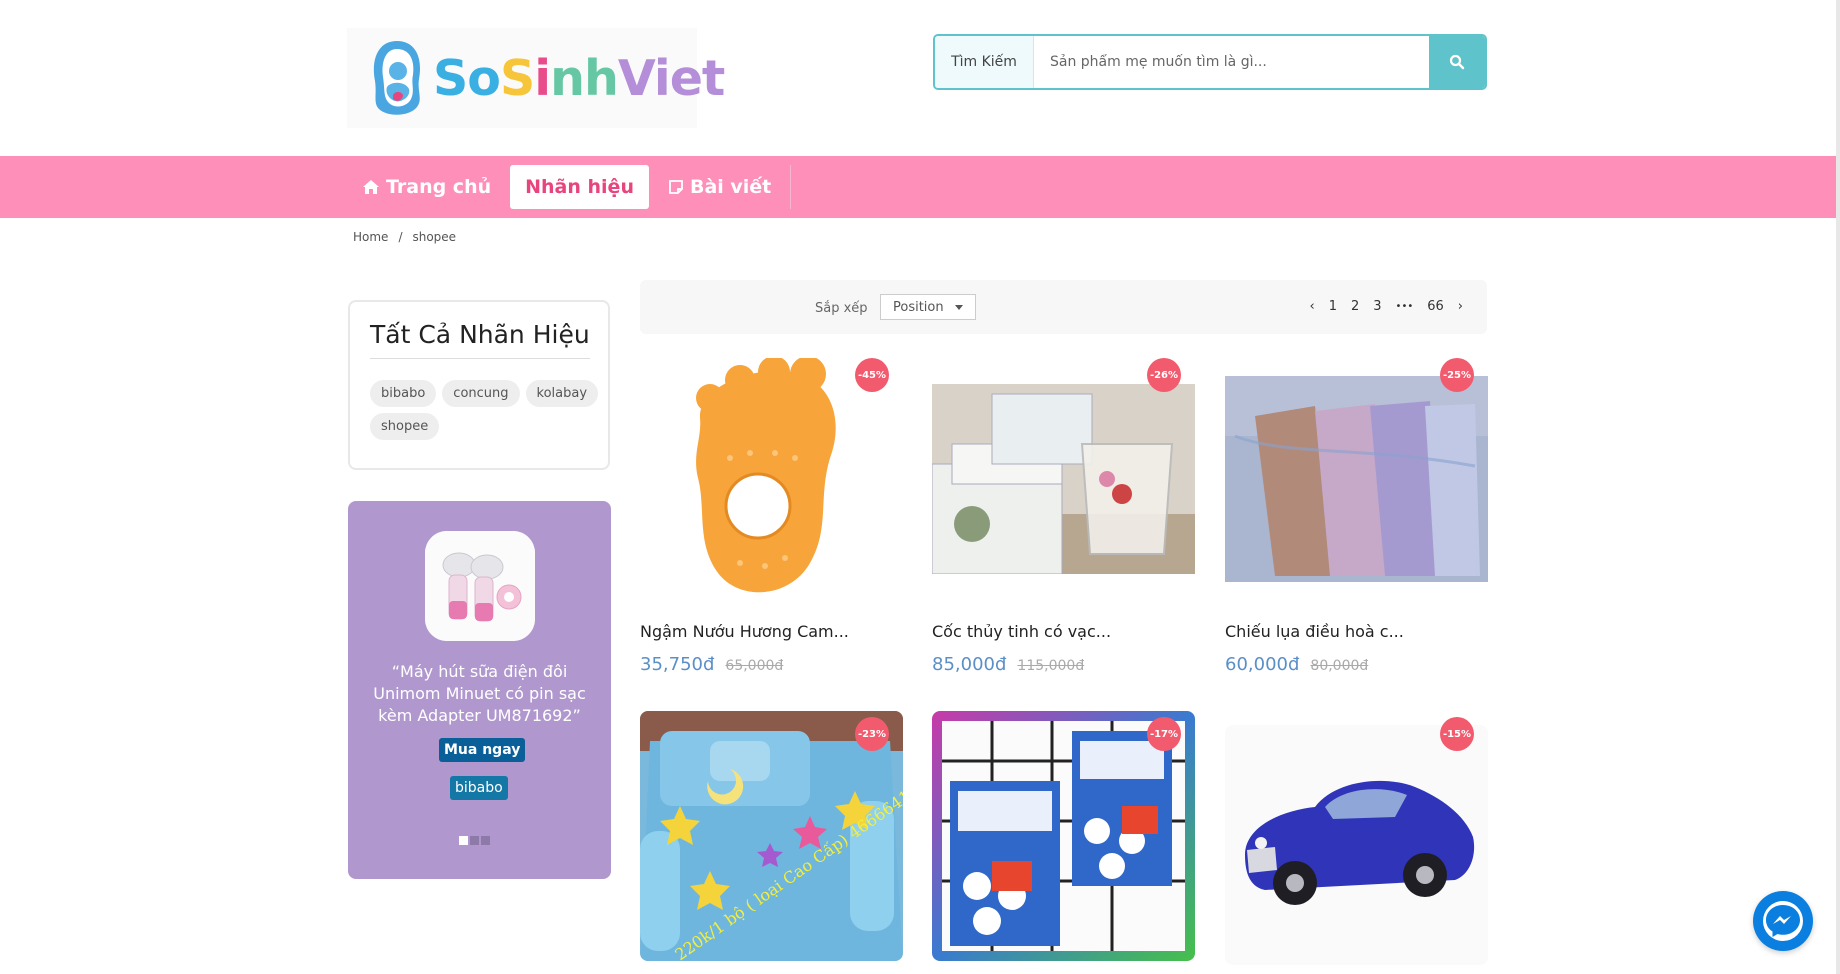 Image resolution: width=1840 pixels, height=974 pixels. I want to click on nav-item-label: Trang chủ, so click(439, 187).